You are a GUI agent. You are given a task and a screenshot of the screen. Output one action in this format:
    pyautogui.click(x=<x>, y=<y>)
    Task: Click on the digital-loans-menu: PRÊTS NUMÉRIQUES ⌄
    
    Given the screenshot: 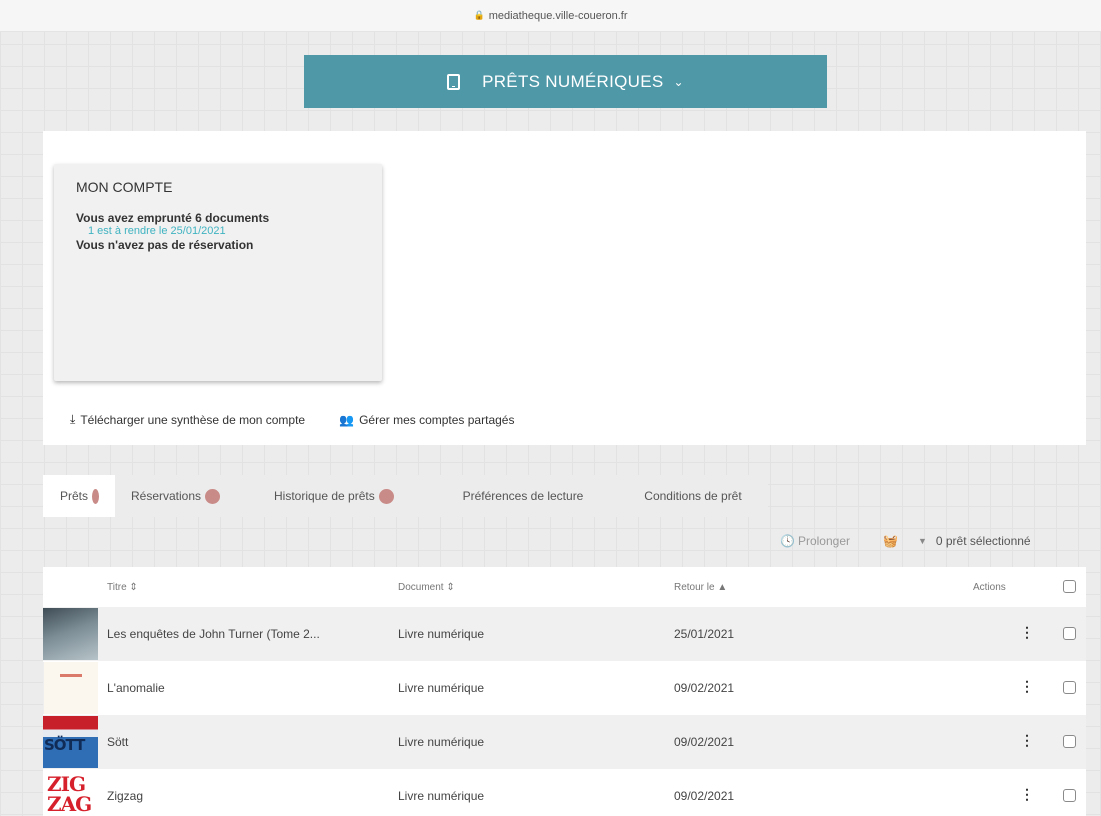 What is the action you would take?
    pyautogui.click(x=565, y=81)
    